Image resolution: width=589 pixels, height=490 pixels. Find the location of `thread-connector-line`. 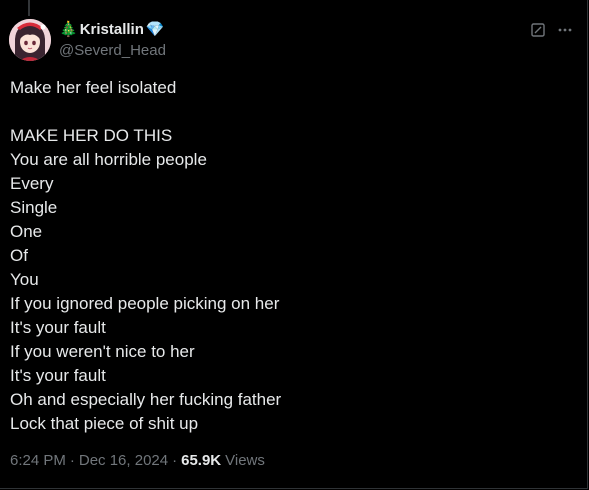

thread-connector-line is located at coordinates (29, 8).